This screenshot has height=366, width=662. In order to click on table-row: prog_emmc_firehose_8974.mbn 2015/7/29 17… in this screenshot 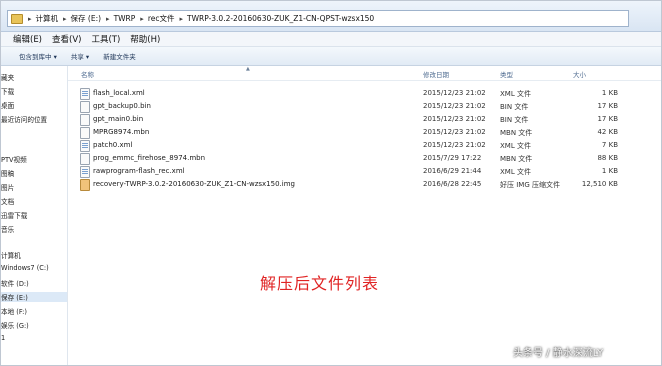, I will do `click(364, 158)`.